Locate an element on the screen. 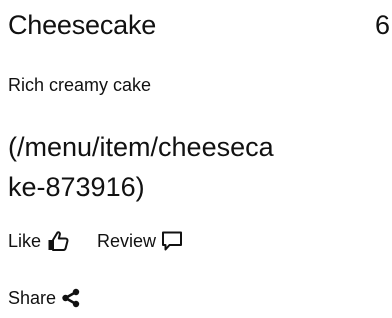 The height and width of the screenshot is (318, 392). share-icon is located at coordinates (68, 298).